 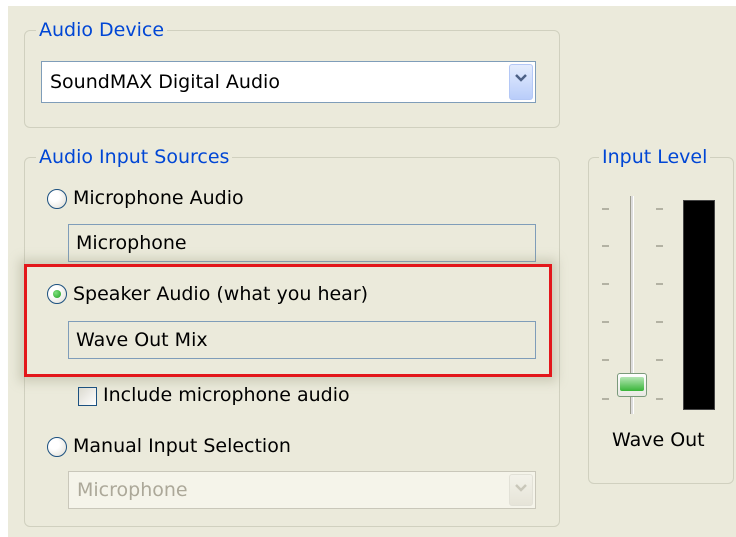 What do you see at coordinates (131, 243) in the screenshot?
I see `microphone-source-value: Microphone` at bounding box center [131, 243].